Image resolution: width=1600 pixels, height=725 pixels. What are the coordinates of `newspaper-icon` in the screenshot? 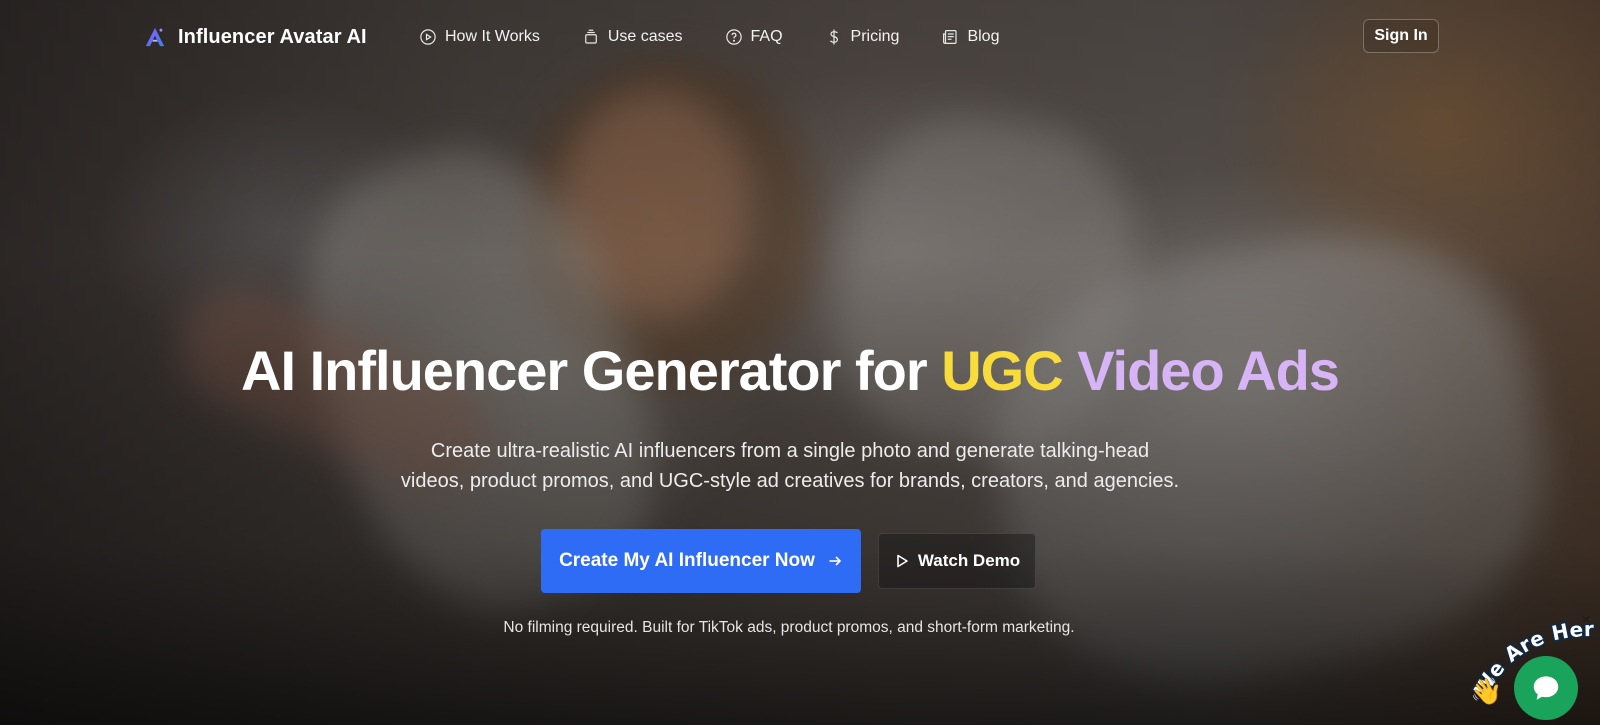 It's located at (950, 37).